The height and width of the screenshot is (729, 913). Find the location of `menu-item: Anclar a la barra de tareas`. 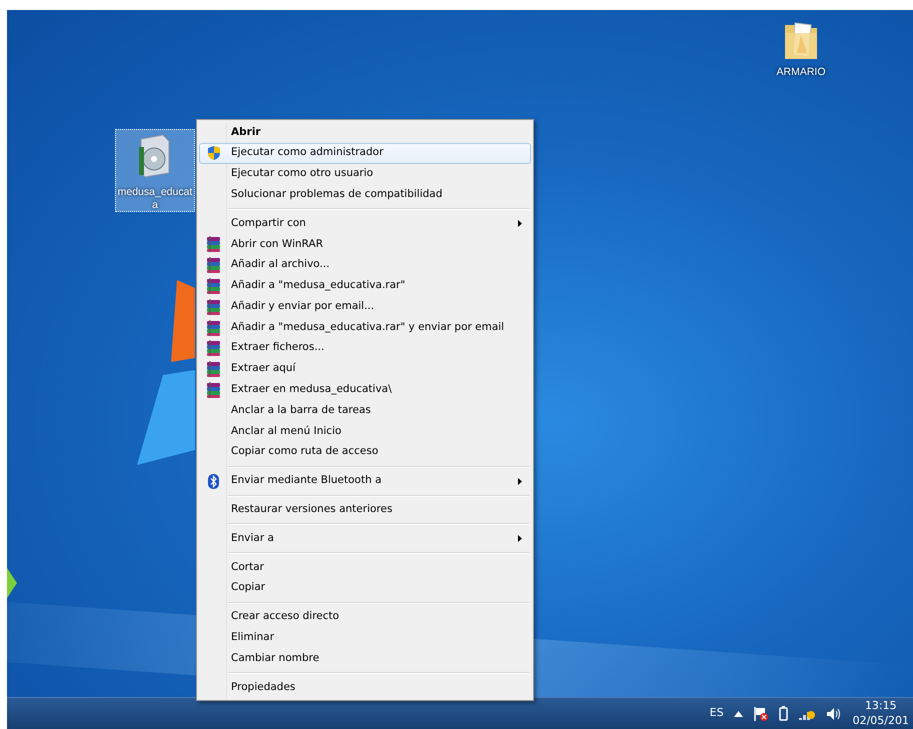

menu-item: Anclar a la barra de tareas is located at coordinates (365, 411).